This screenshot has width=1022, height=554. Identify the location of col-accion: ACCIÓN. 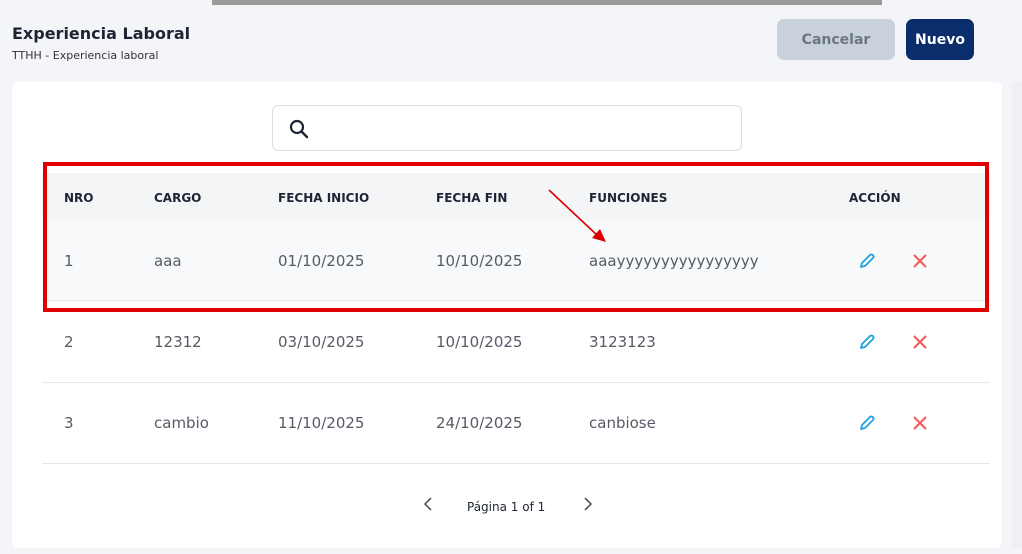
(875, 198).